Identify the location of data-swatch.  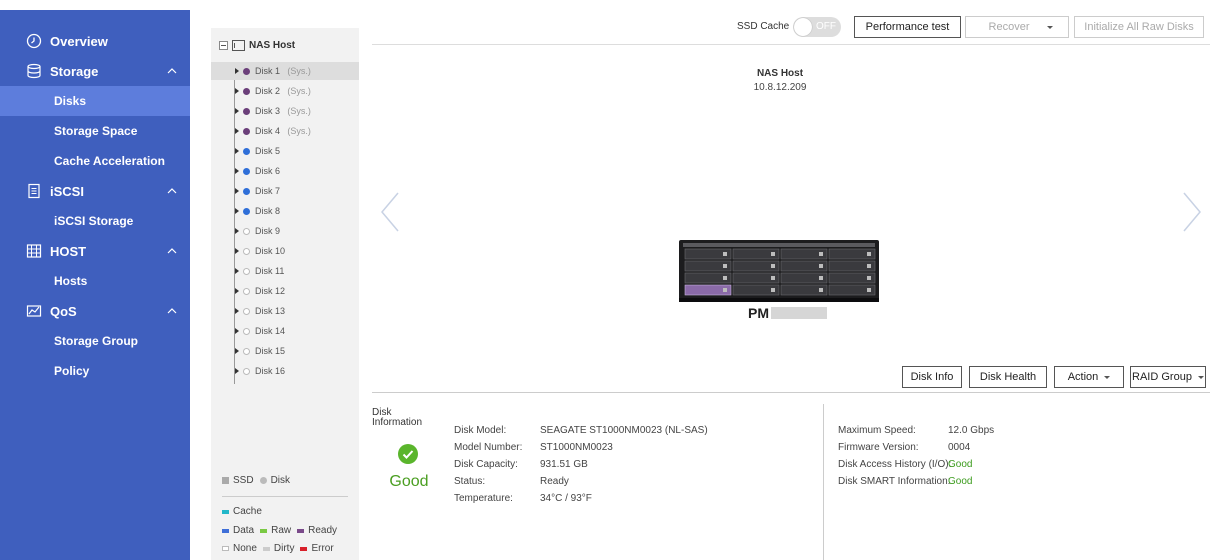
(225, 530).